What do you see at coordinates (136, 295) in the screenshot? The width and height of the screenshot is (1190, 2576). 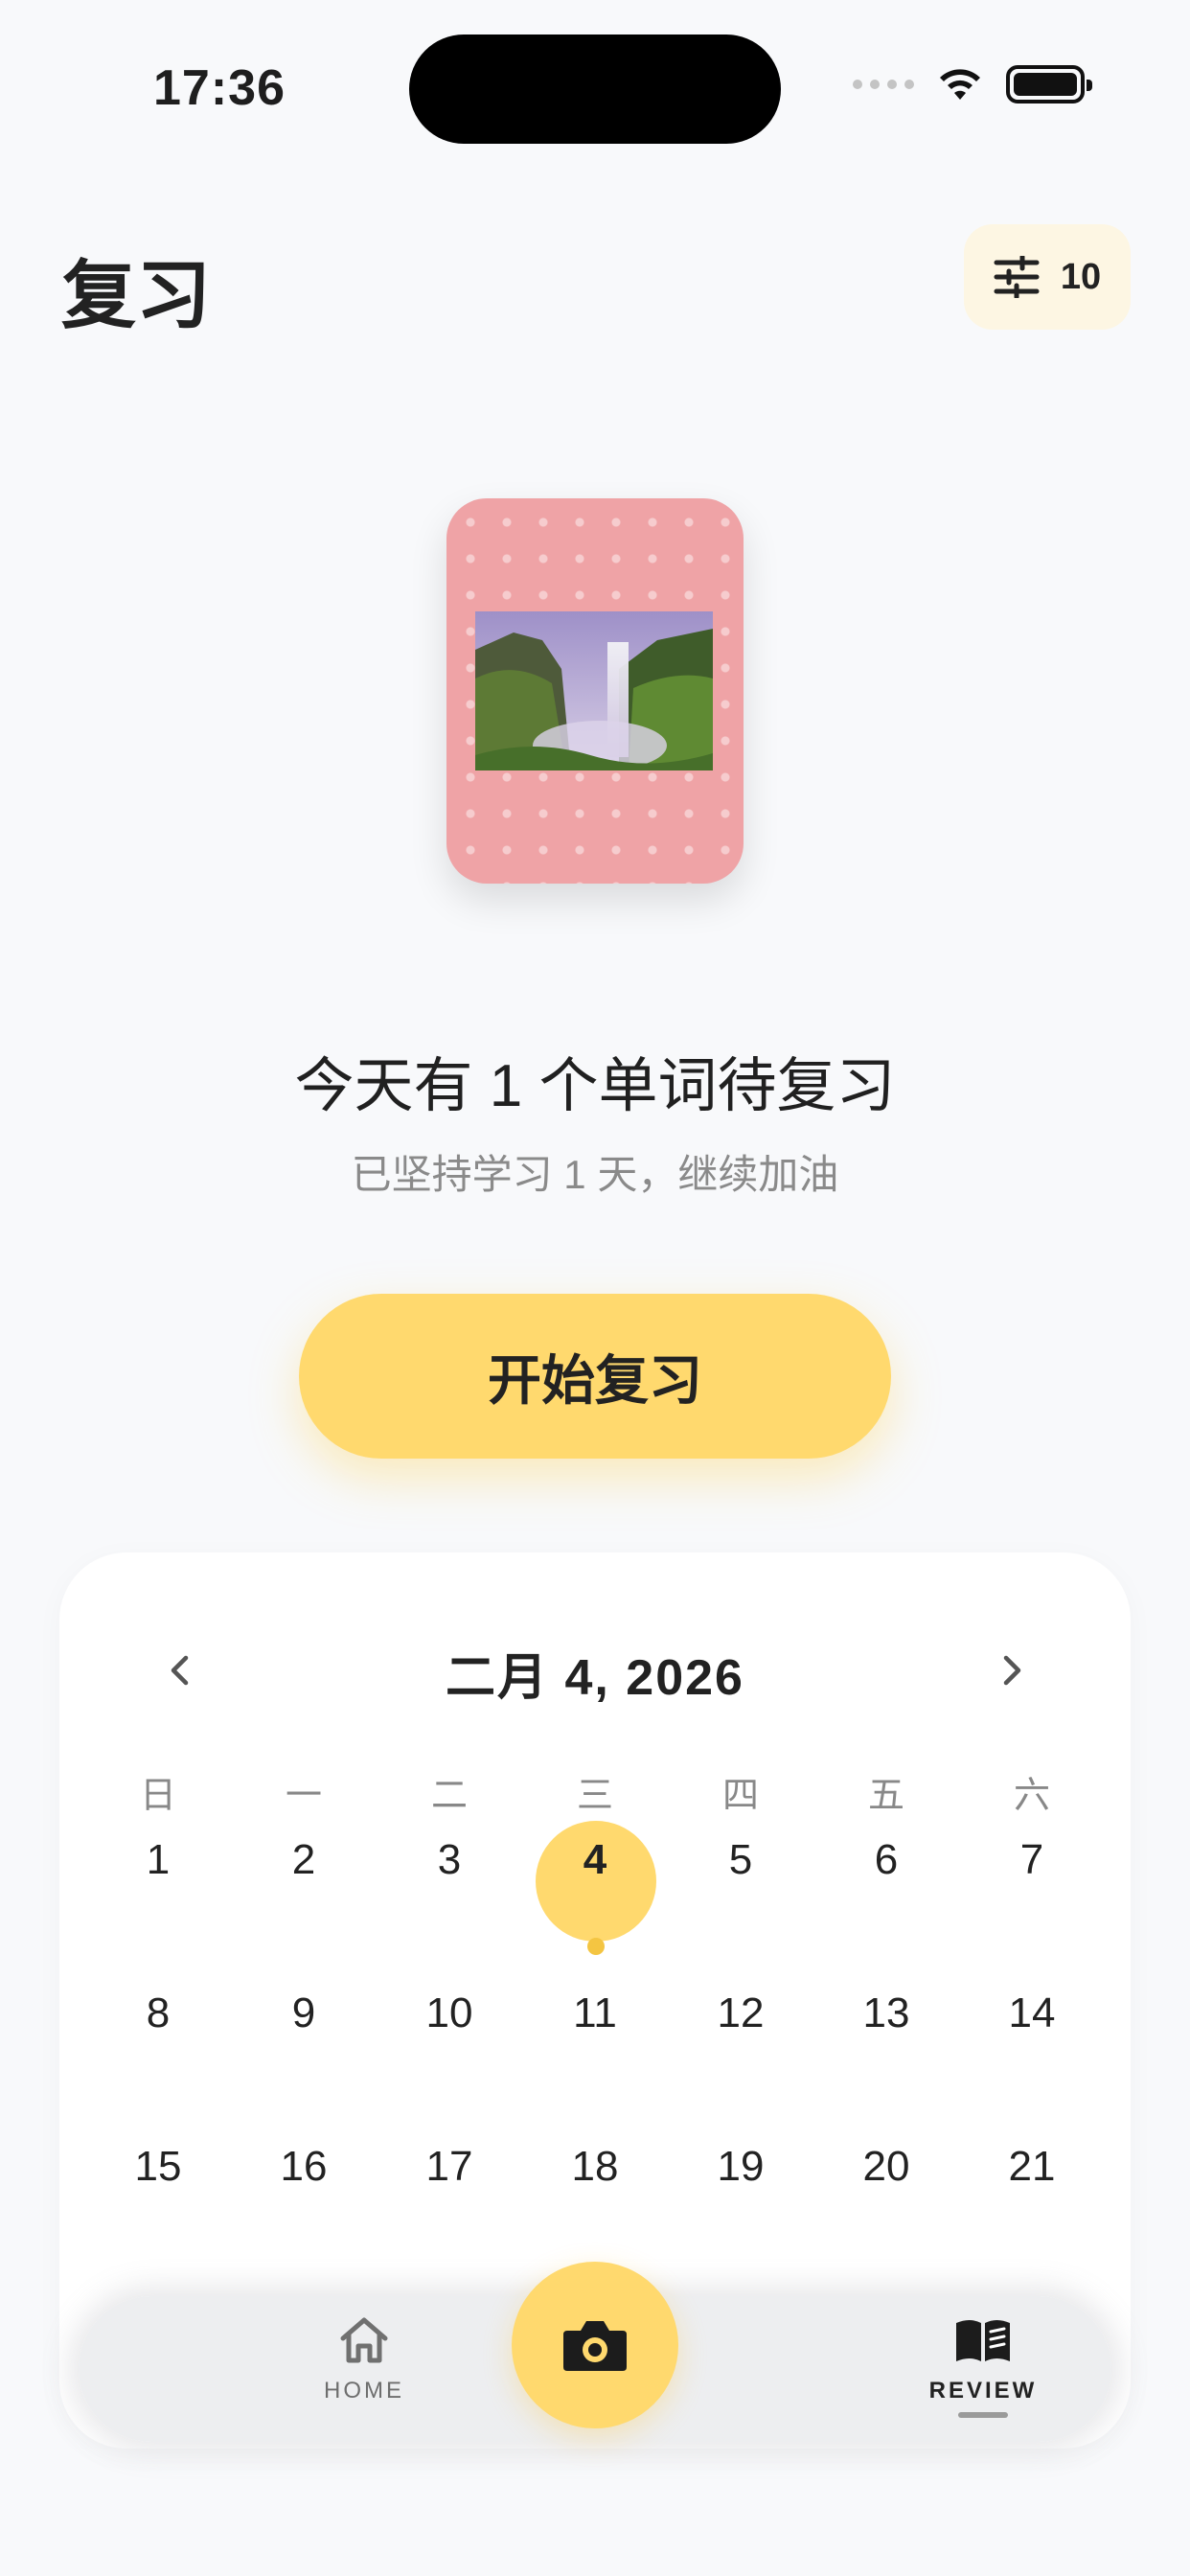 I see `page-title: 复习` at bounding box center [136, 295].